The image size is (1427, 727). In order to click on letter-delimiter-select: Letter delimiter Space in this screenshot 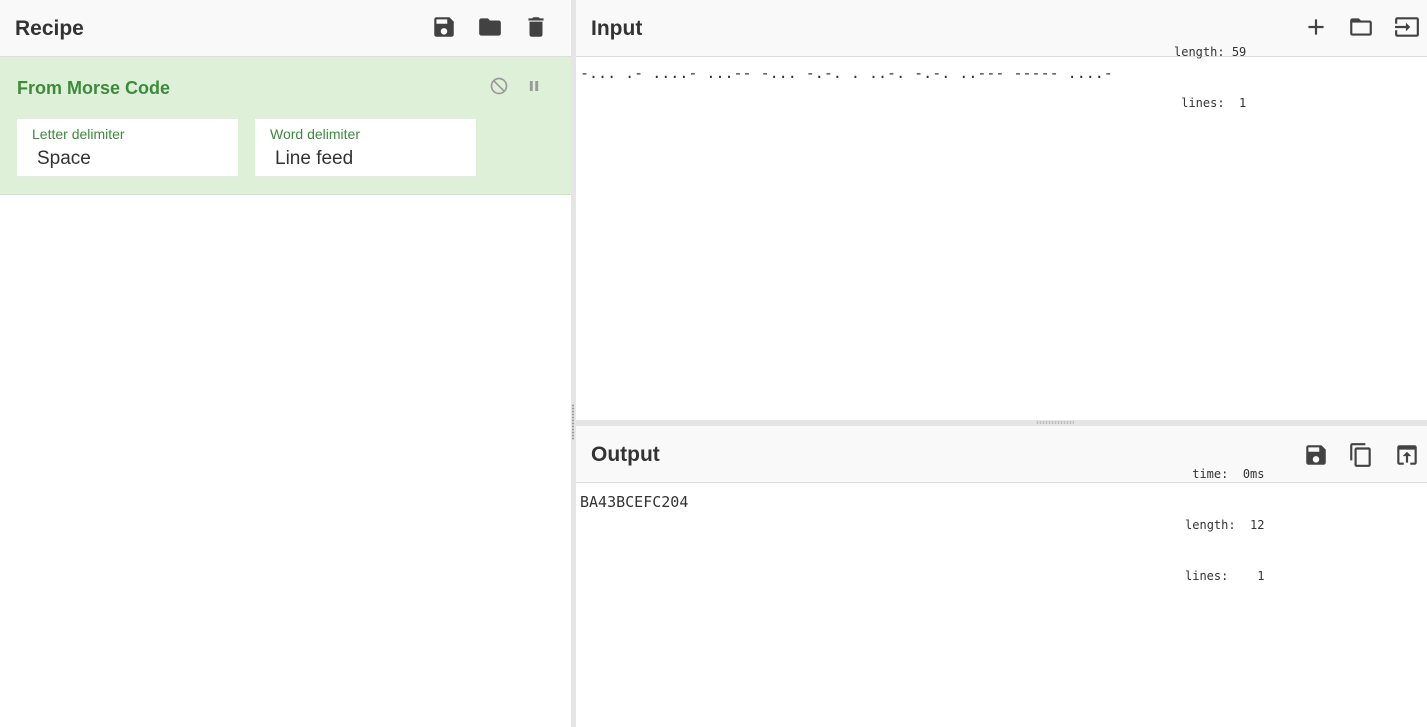, I will do `click(127, 148)`.